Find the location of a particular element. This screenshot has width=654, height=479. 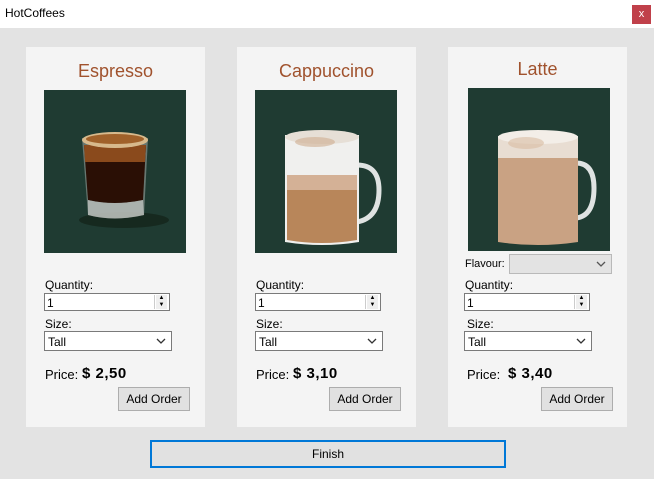

flavour-select is located at coordinates (560, 264).